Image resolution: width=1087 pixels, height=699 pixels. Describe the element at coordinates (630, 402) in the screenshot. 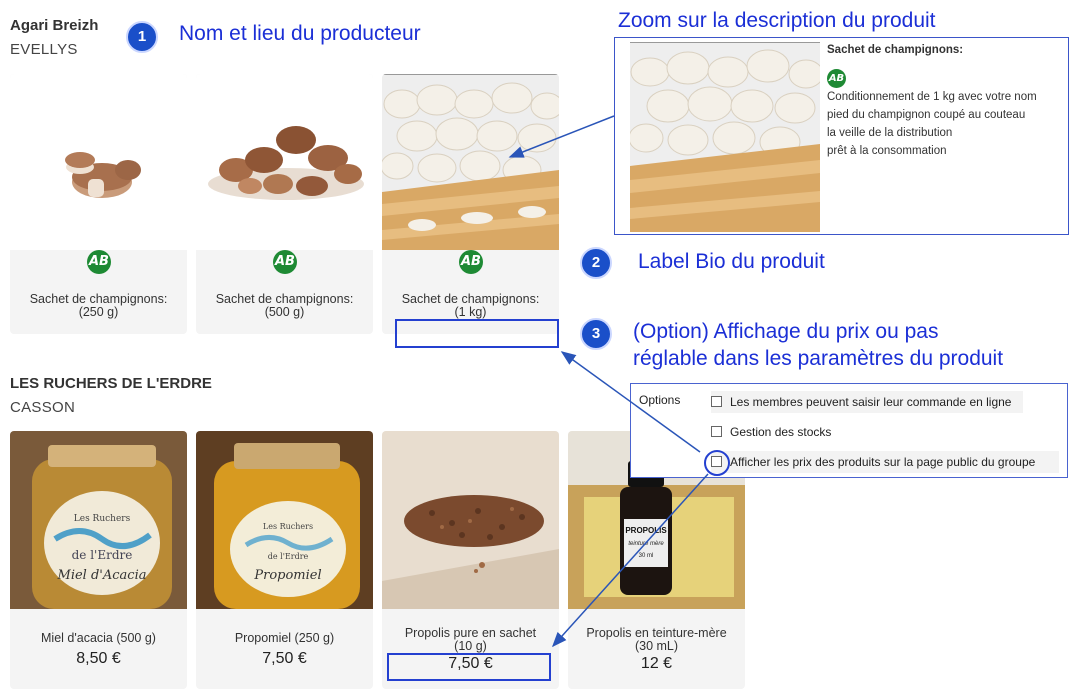

I see `option-arrow-up` at that location.